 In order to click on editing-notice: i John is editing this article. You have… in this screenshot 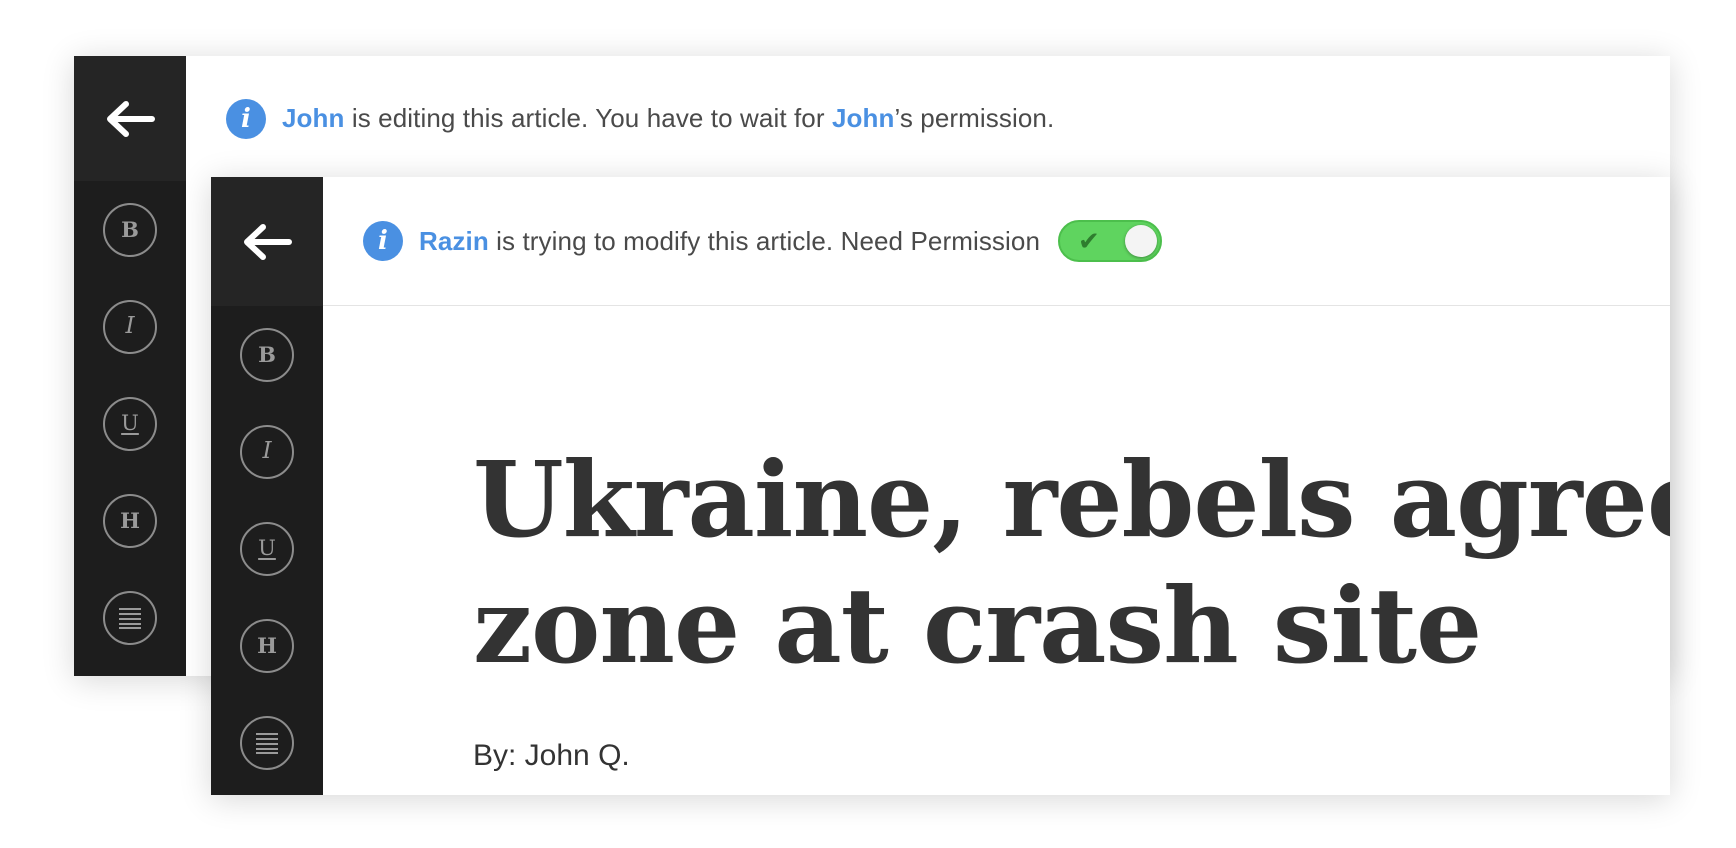, I will do `click(928, 118)`.